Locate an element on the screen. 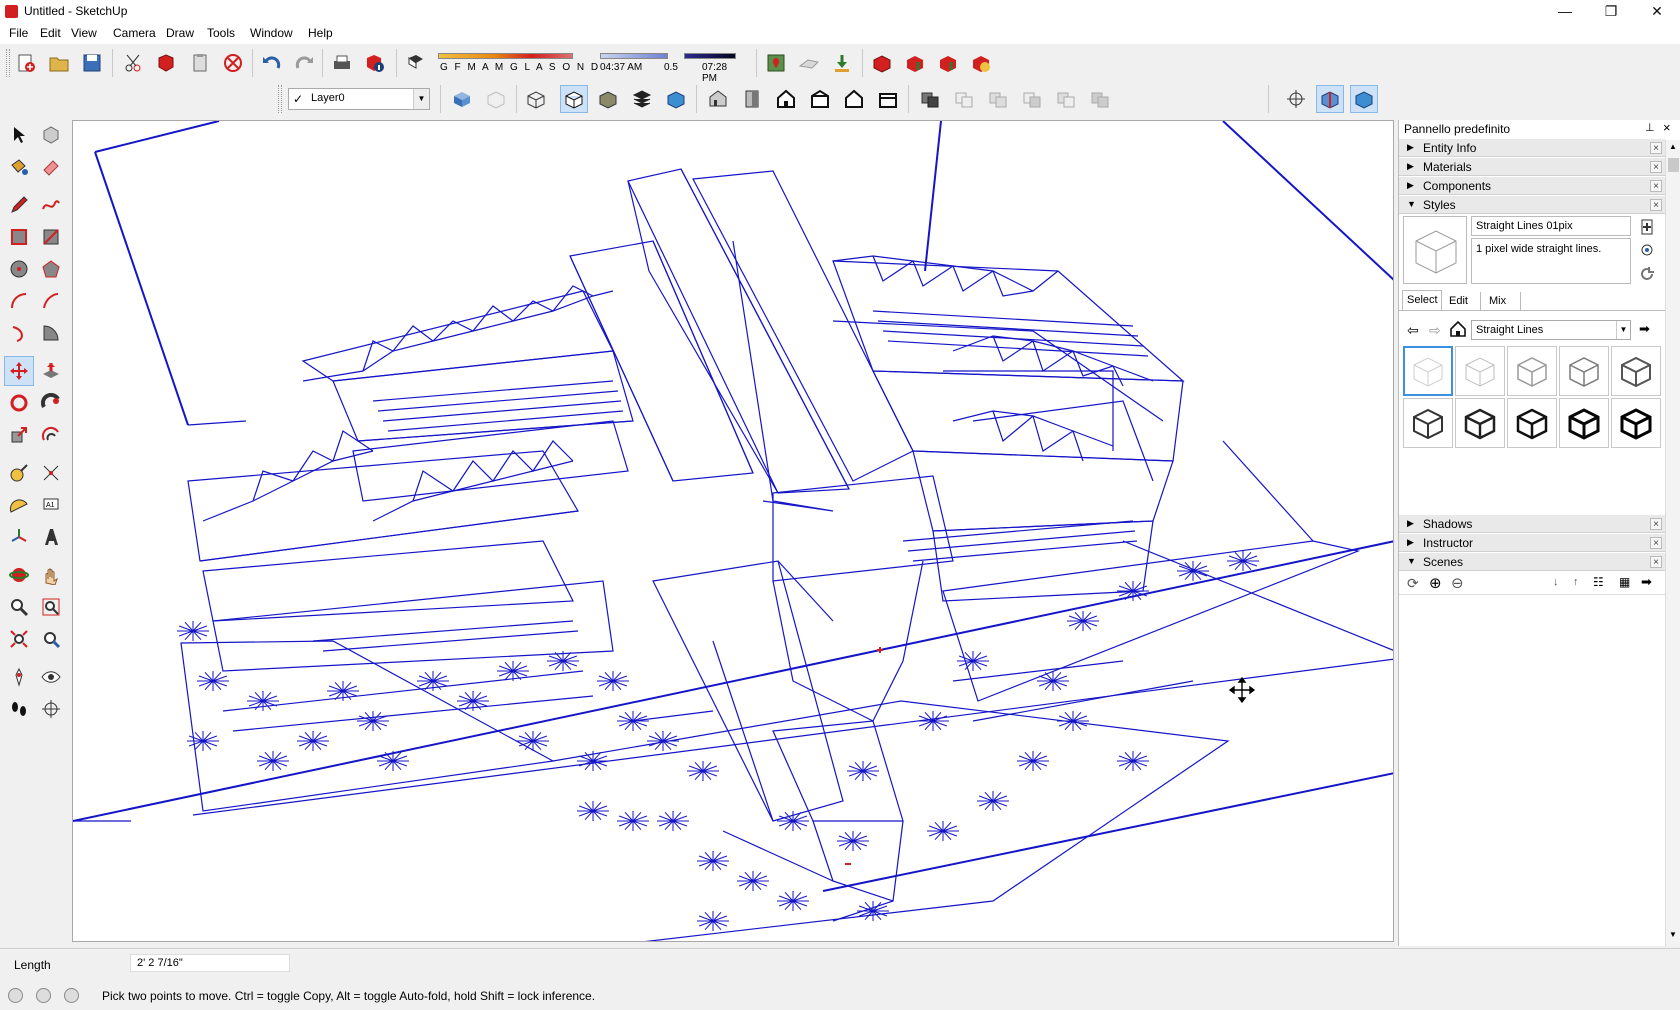 Image resolution: width=1680 pixels, height=1010 pixels. menu-edit: Edit is located at coordinates (50, 33).